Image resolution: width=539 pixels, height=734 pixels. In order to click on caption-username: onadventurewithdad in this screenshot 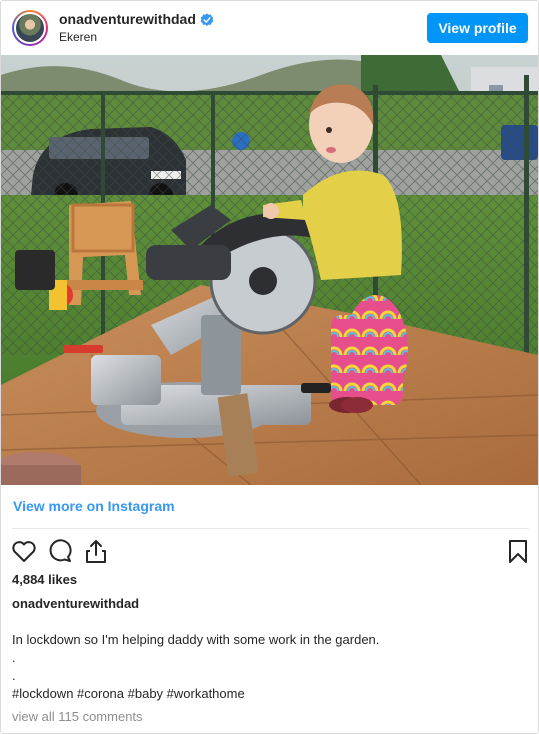, I will do `click(75, 603)`.